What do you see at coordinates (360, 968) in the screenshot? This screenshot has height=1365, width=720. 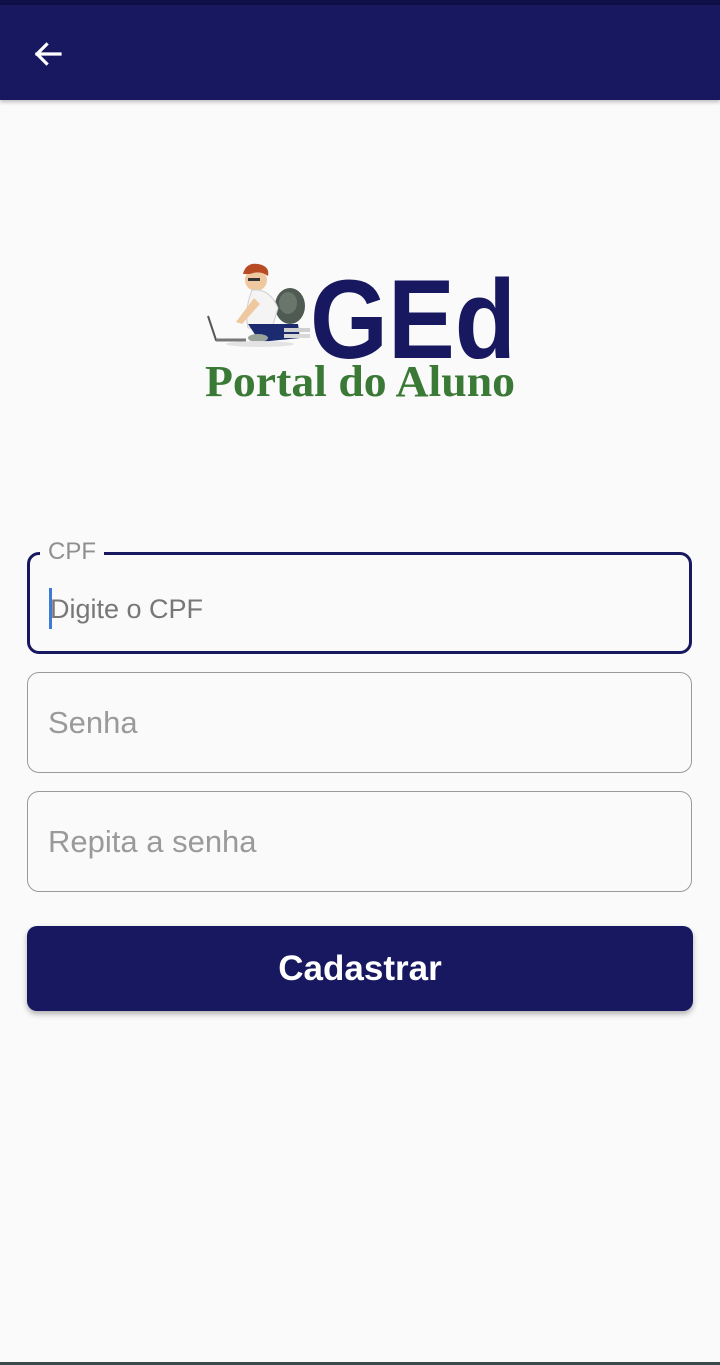 I see `cadastrar-button: Cadastrar` at bounding box center [360, 968].